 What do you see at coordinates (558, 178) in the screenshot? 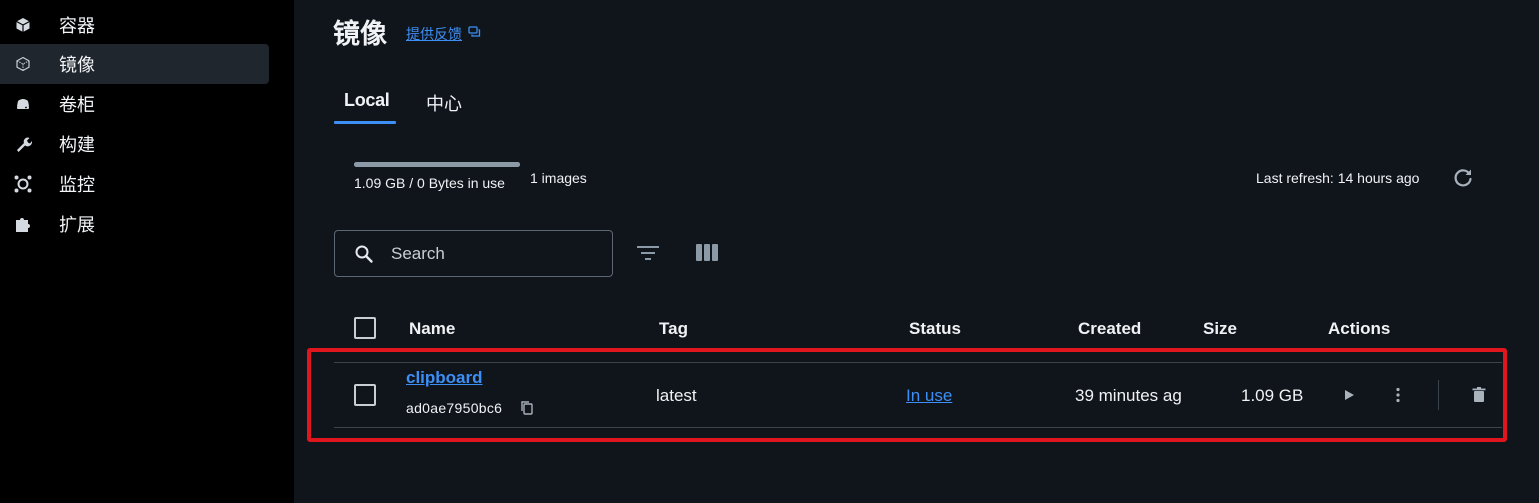
I see `image-count: 1 images` at bounding box center [558, 178].